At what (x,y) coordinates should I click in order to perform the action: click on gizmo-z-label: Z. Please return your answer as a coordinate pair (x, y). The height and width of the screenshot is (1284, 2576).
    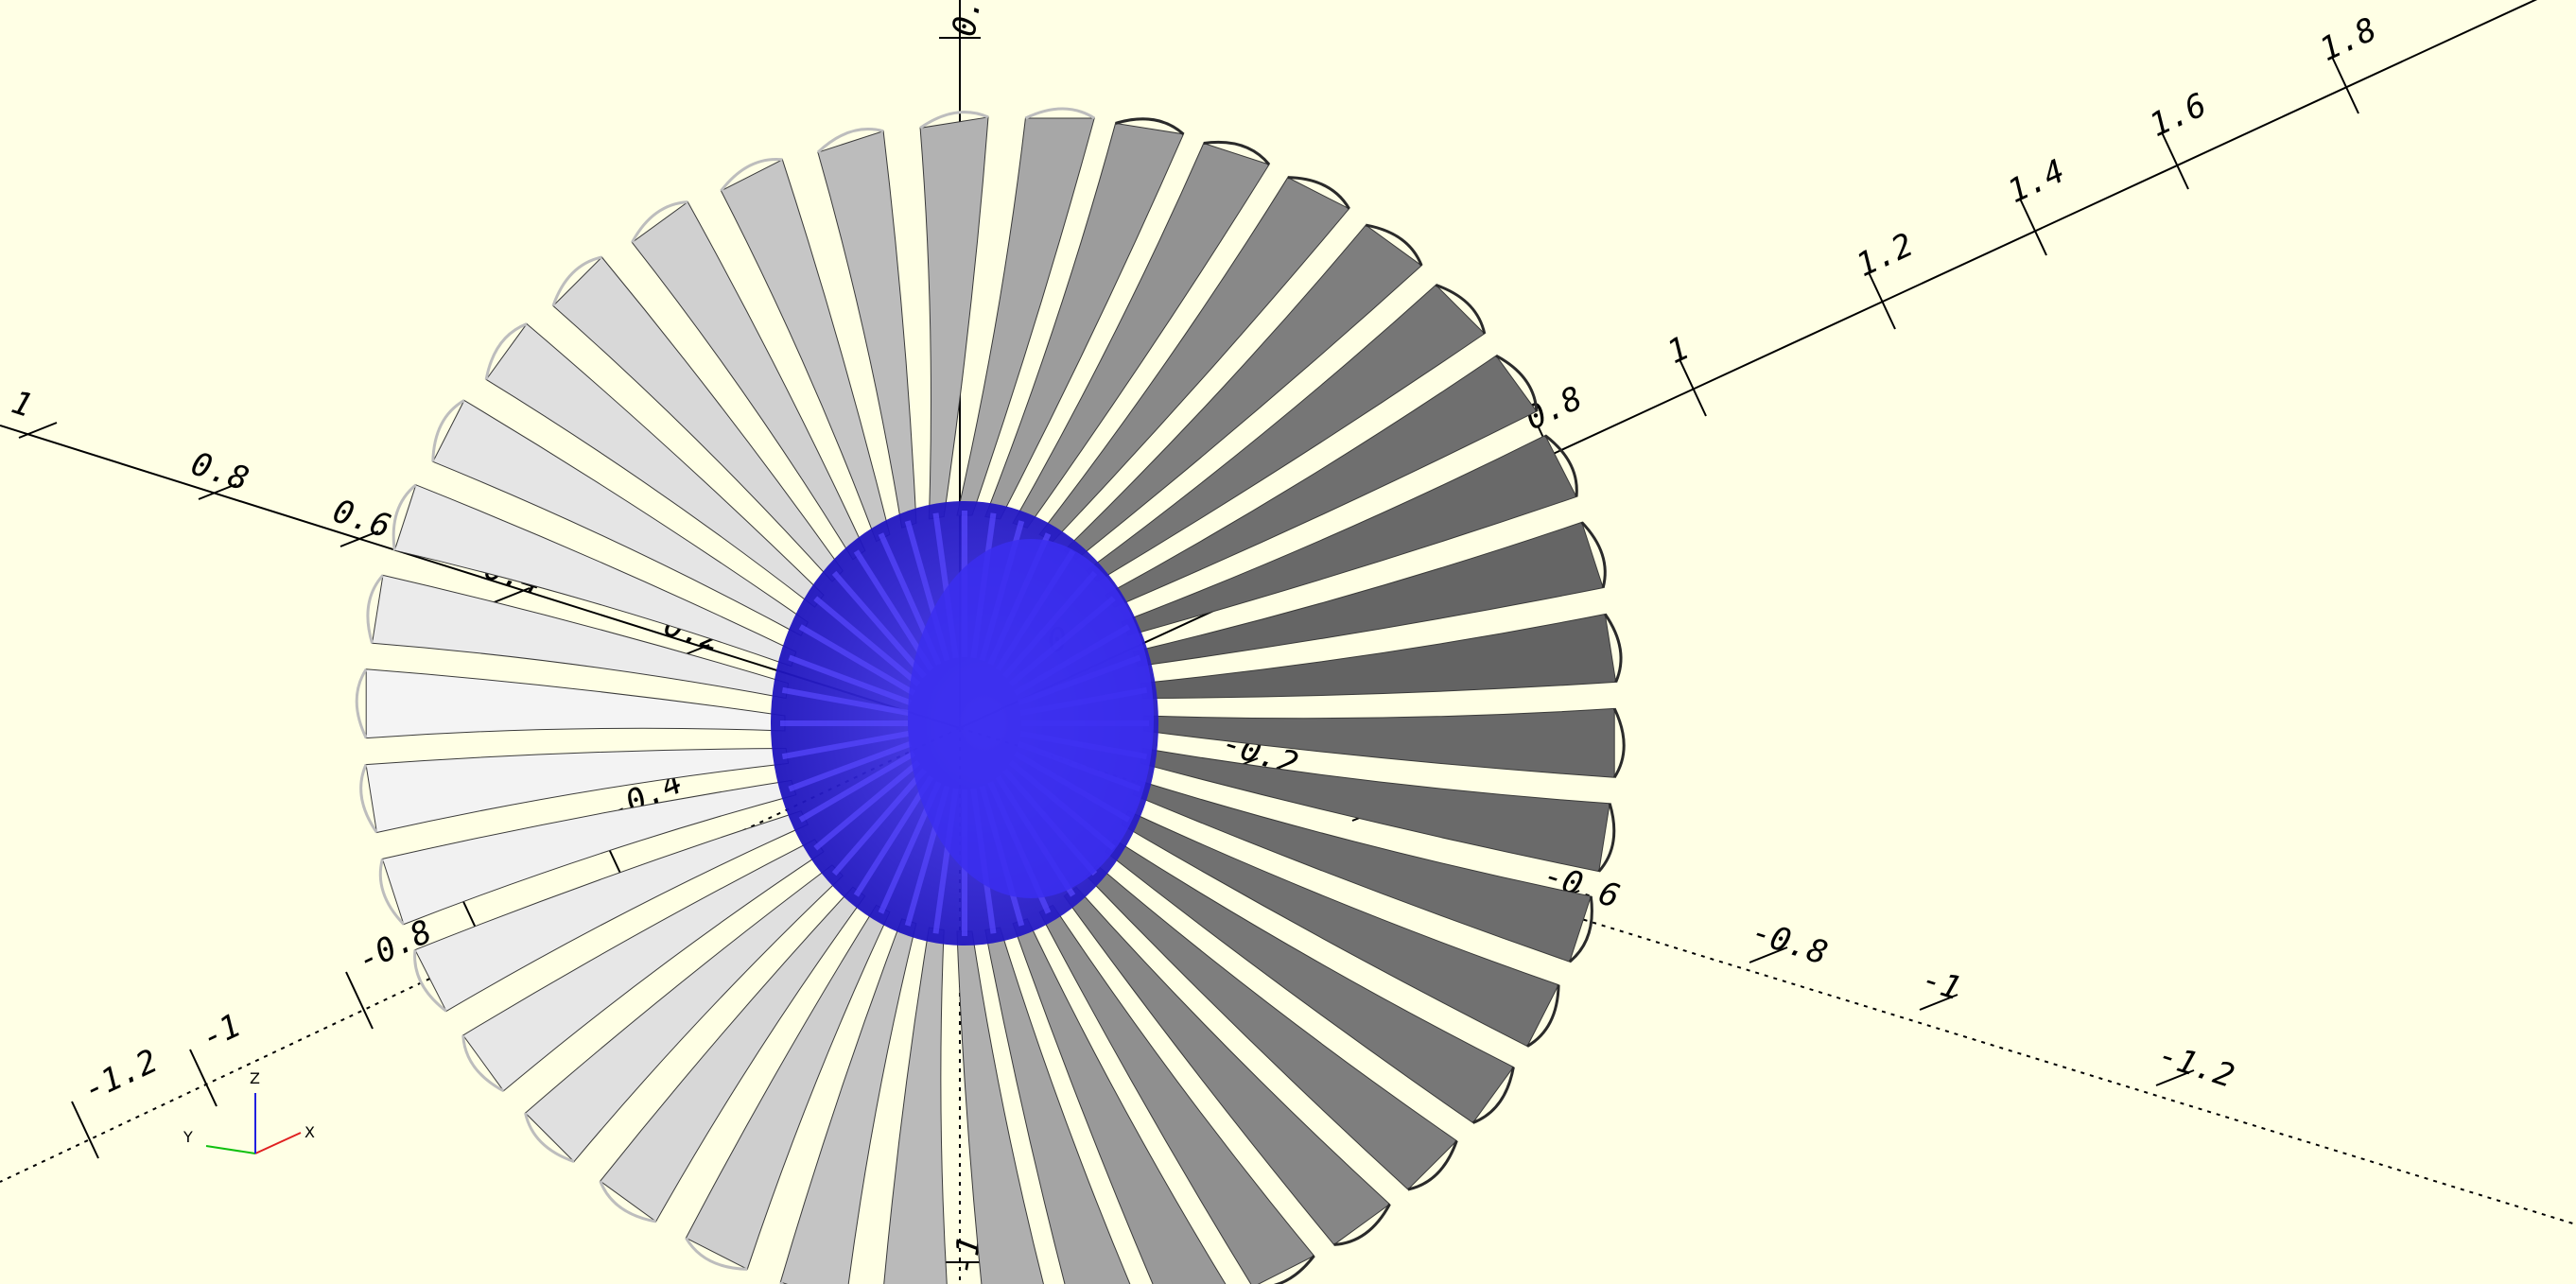
    Looking at the image, I should click on (255, 1078).